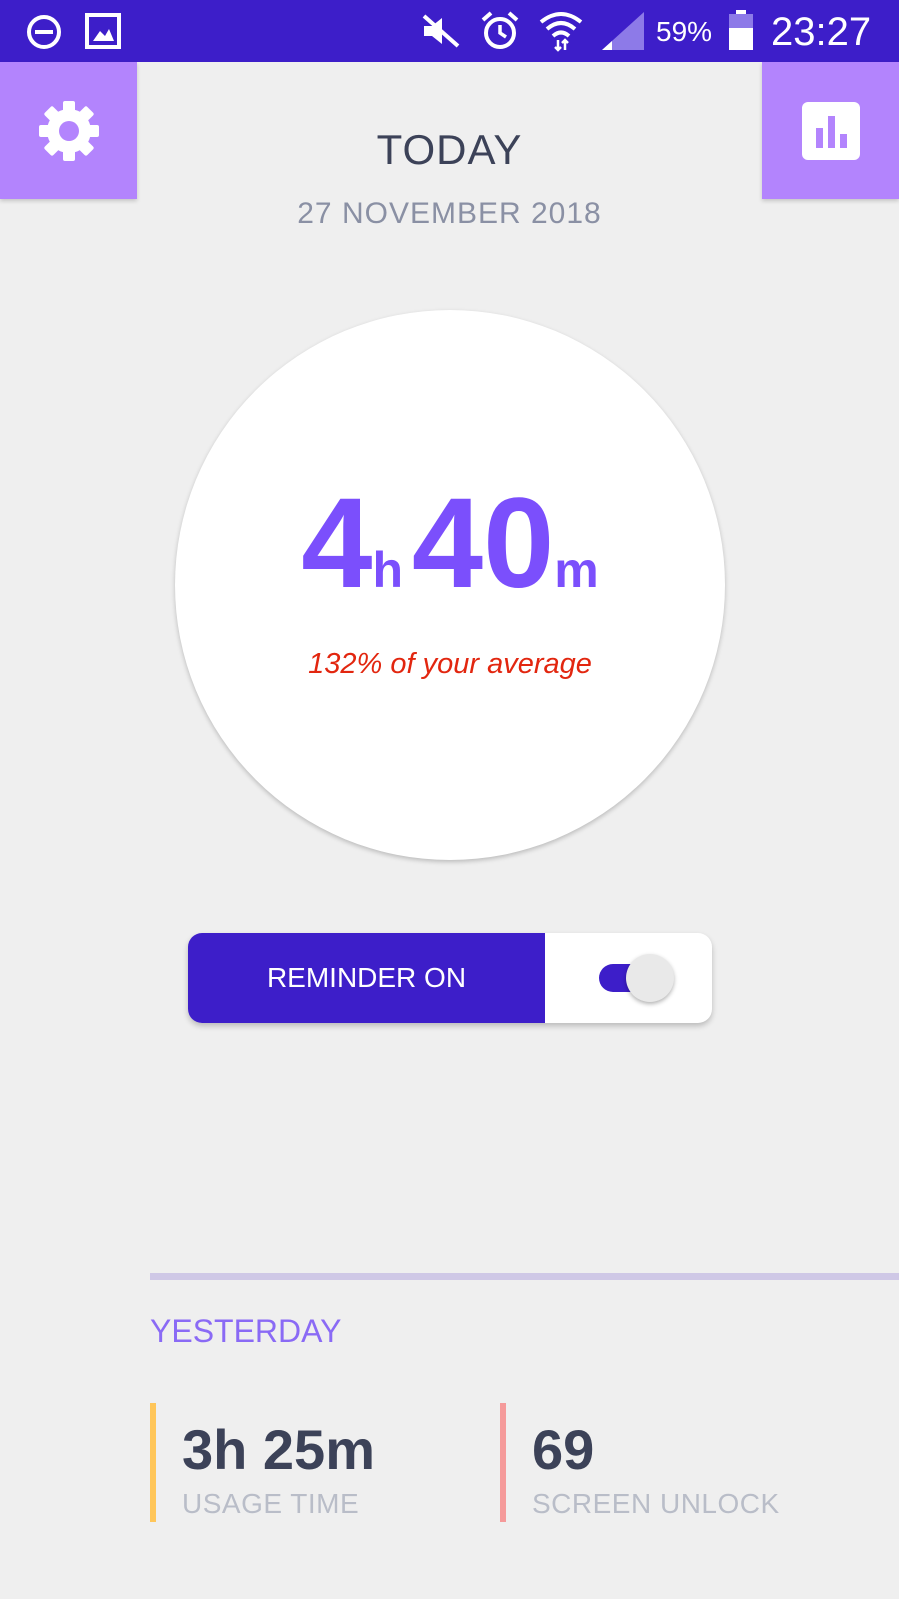 This screenshot has height=1599, width=899. I want to click on usage-time: 4h 40m, so click(450, 544).